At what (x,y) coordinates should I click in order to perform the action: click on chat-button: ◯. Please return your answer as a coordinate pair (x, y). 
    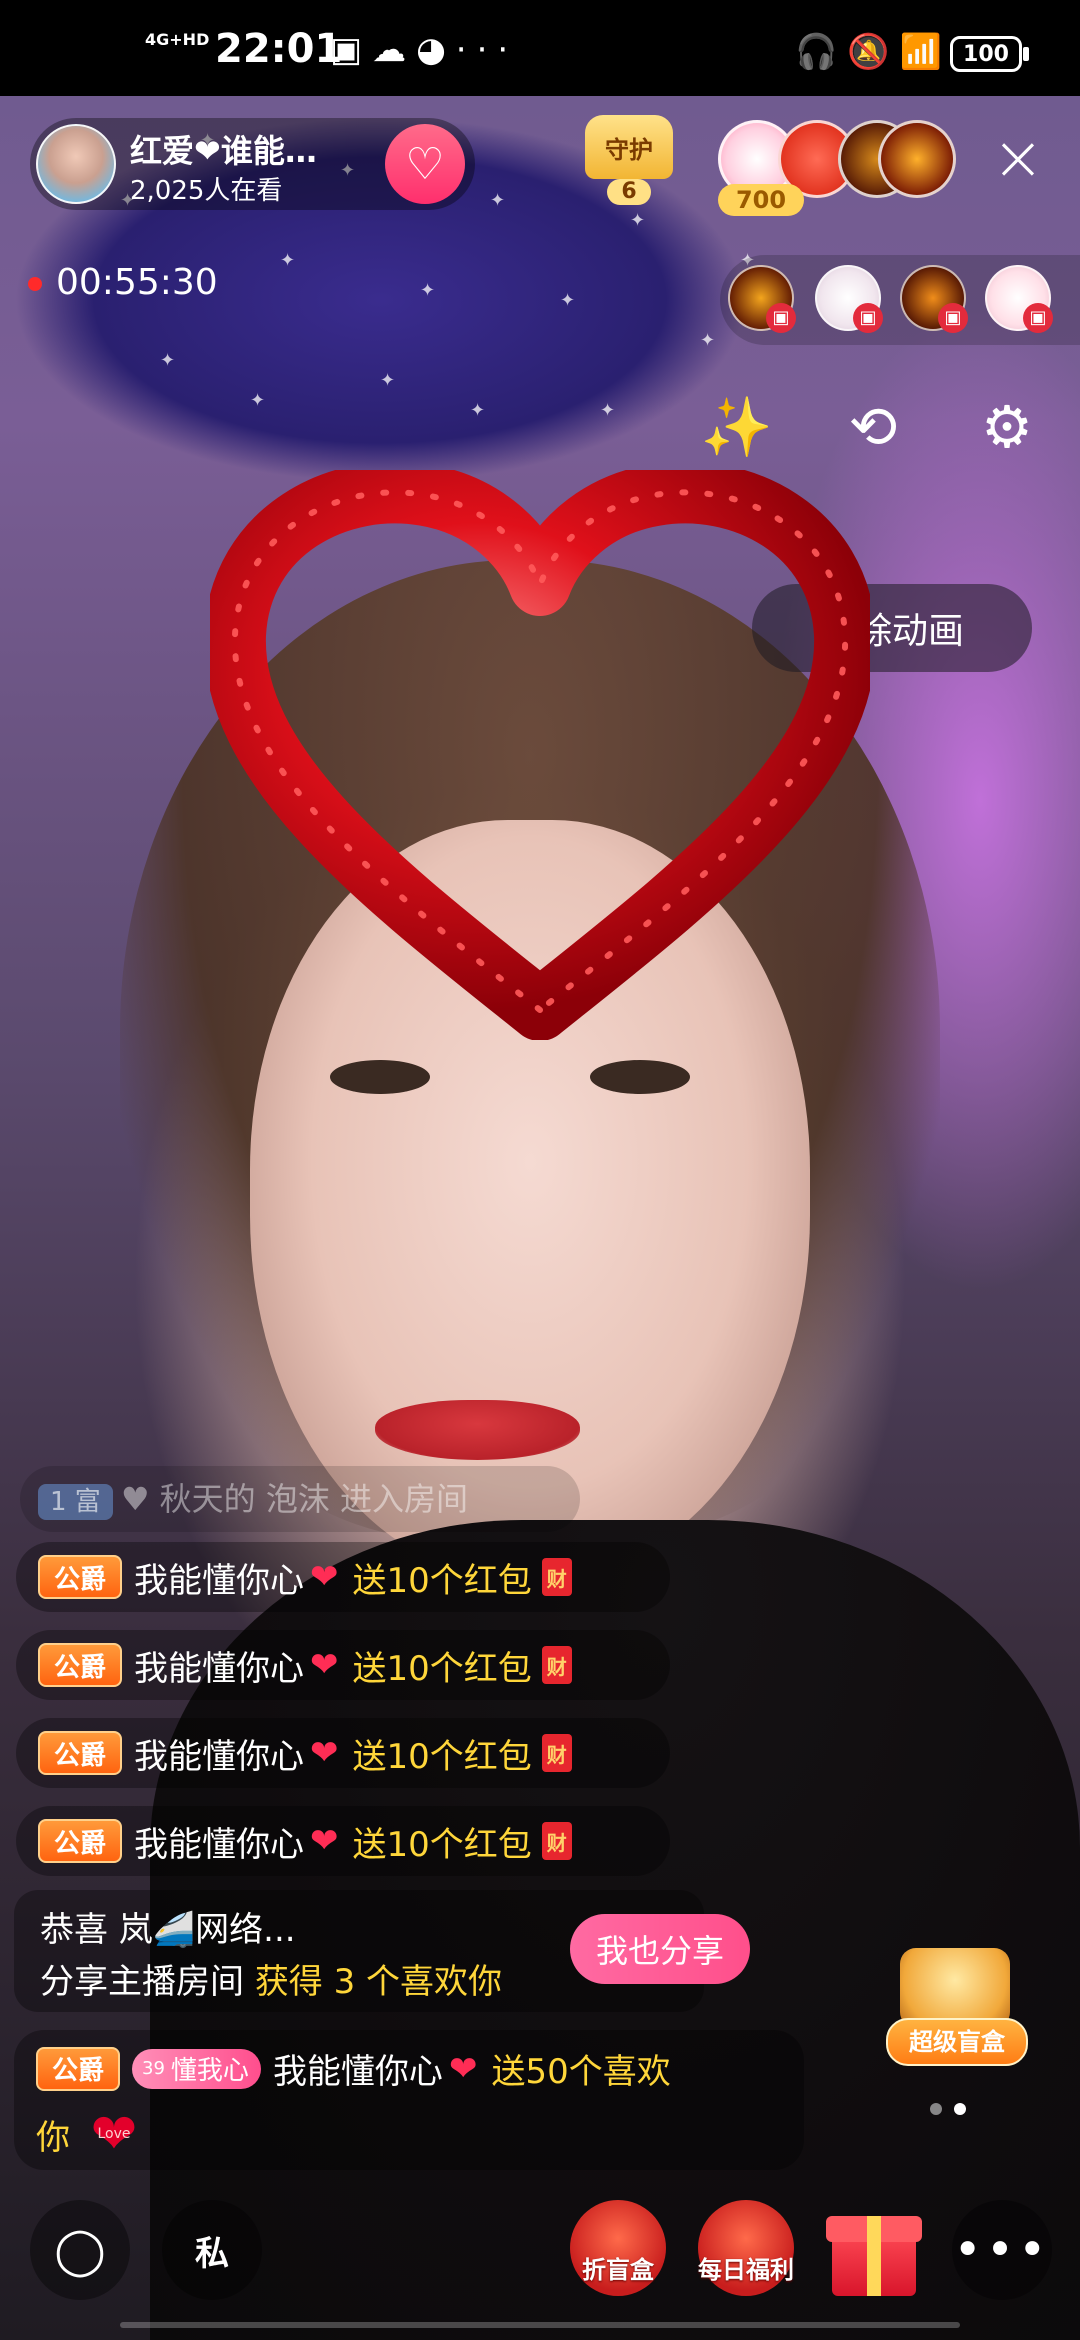
    Looking at the image, I should click on (80, 2250).